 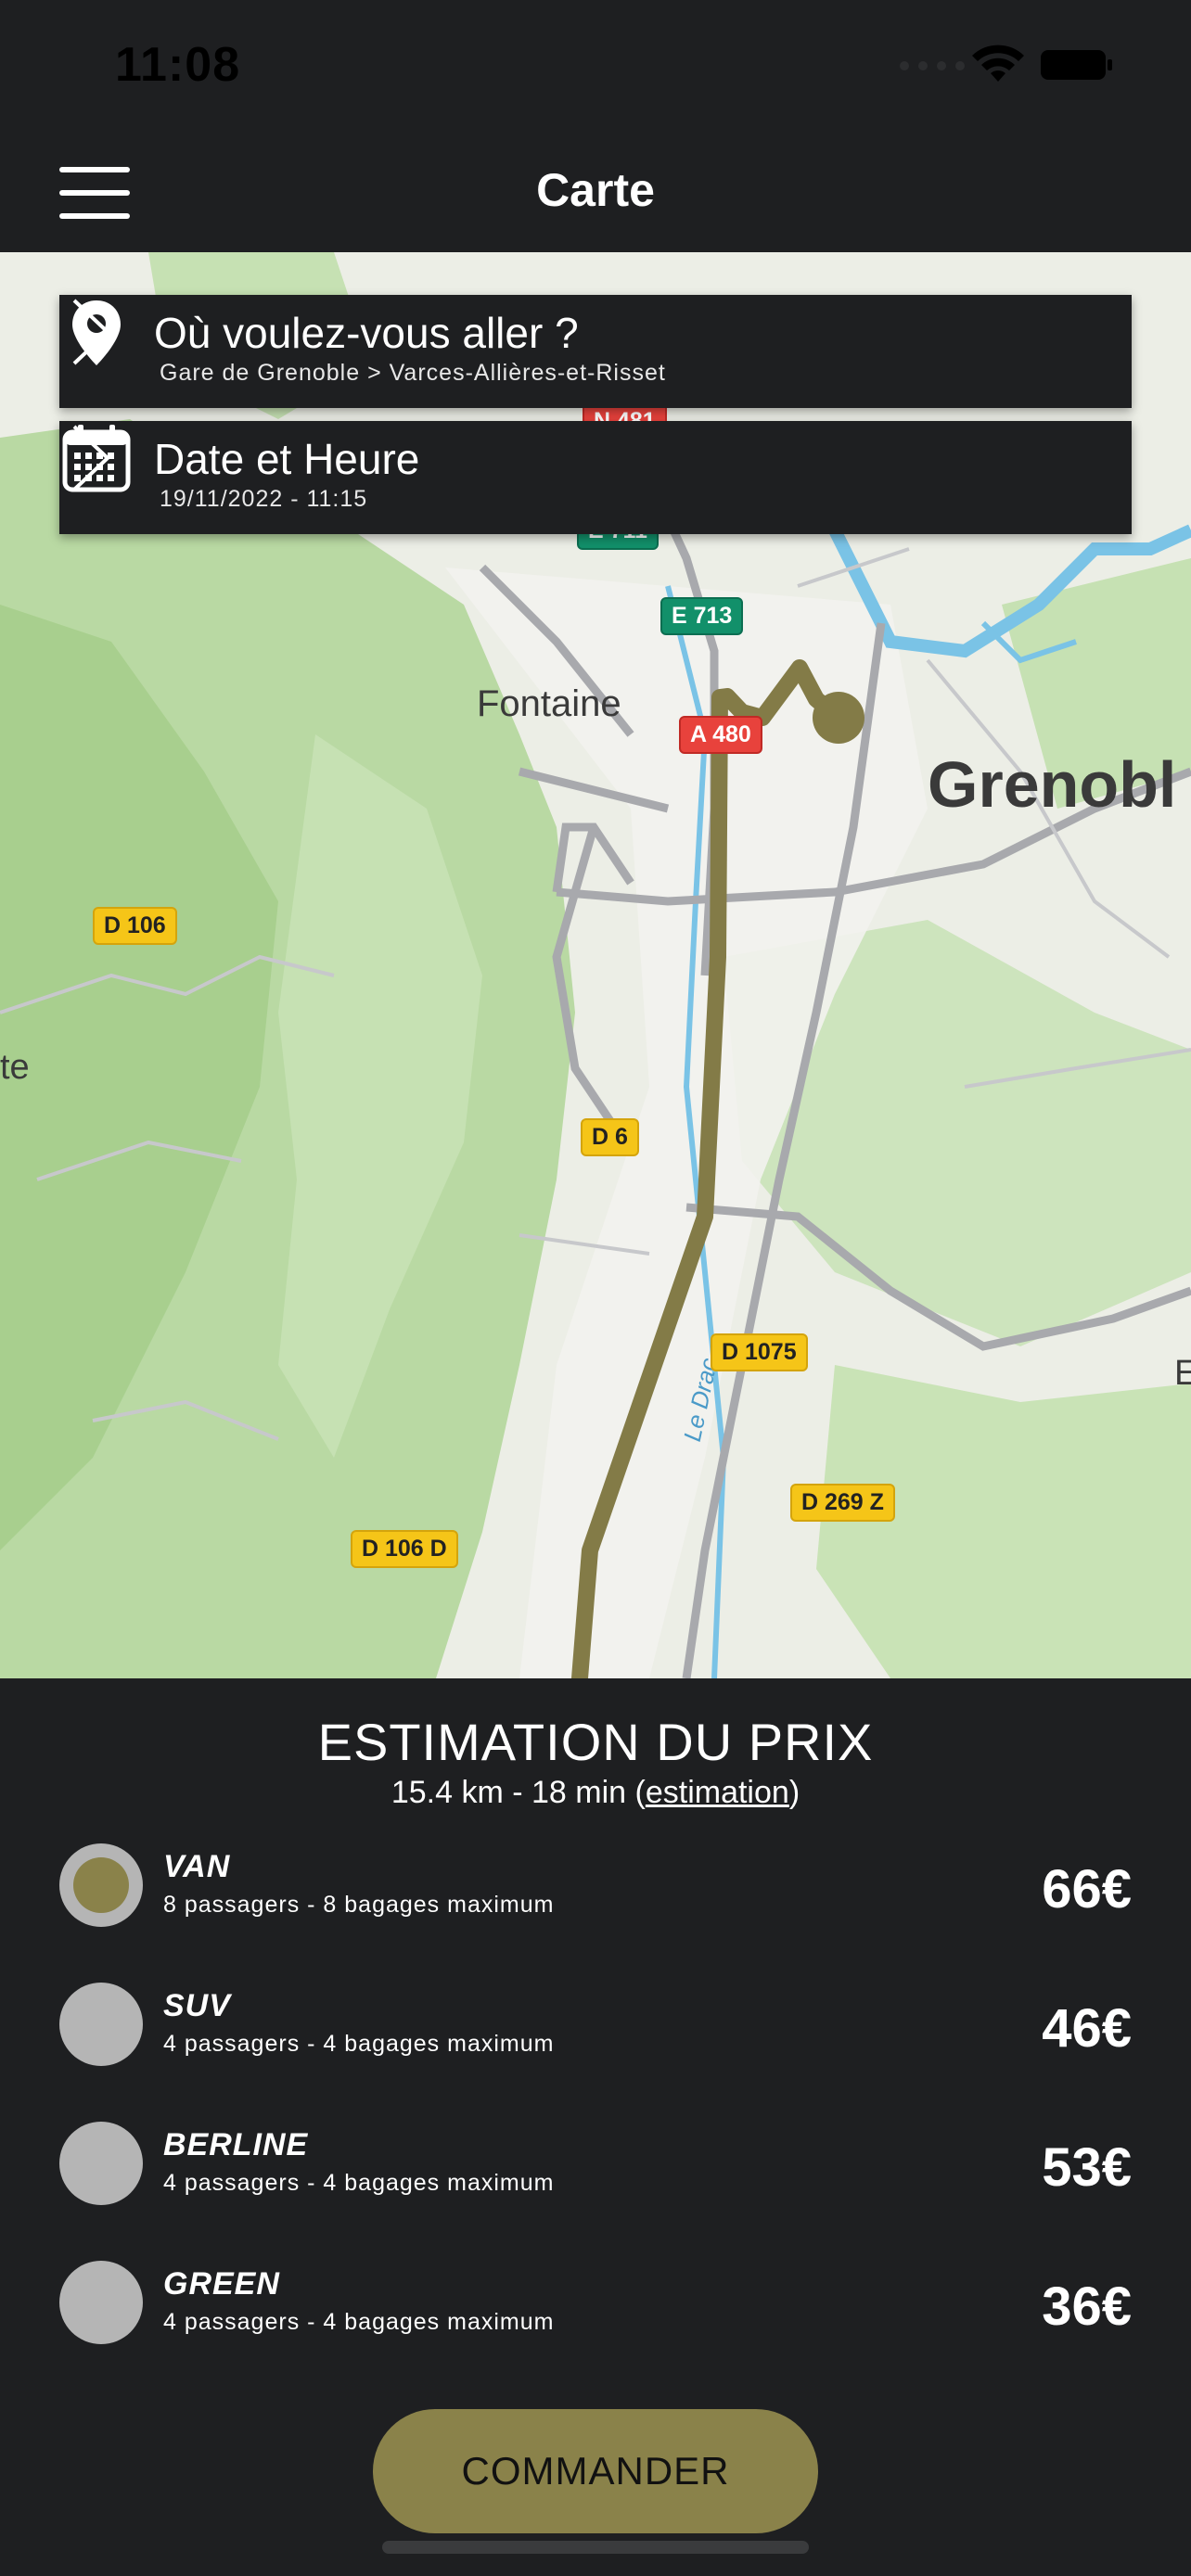 What do you see at coordinates (794, 1793) in the screenshot?
I see `estimate-summary-end: )` at bounding box center [794, 1793].